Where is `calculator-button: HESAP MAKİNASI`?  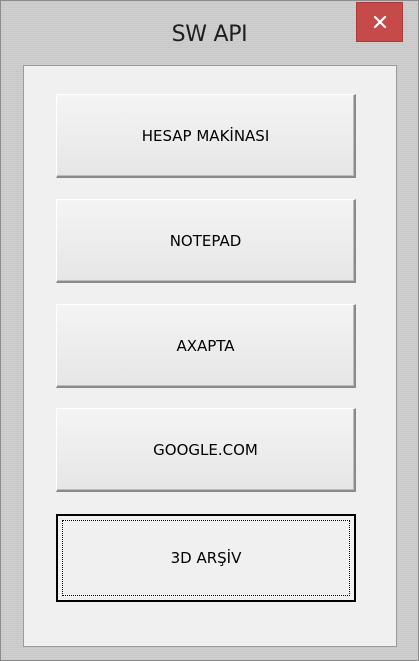
calculator-button: HESAP MAKİNASI is located at coordinates (206, 136).